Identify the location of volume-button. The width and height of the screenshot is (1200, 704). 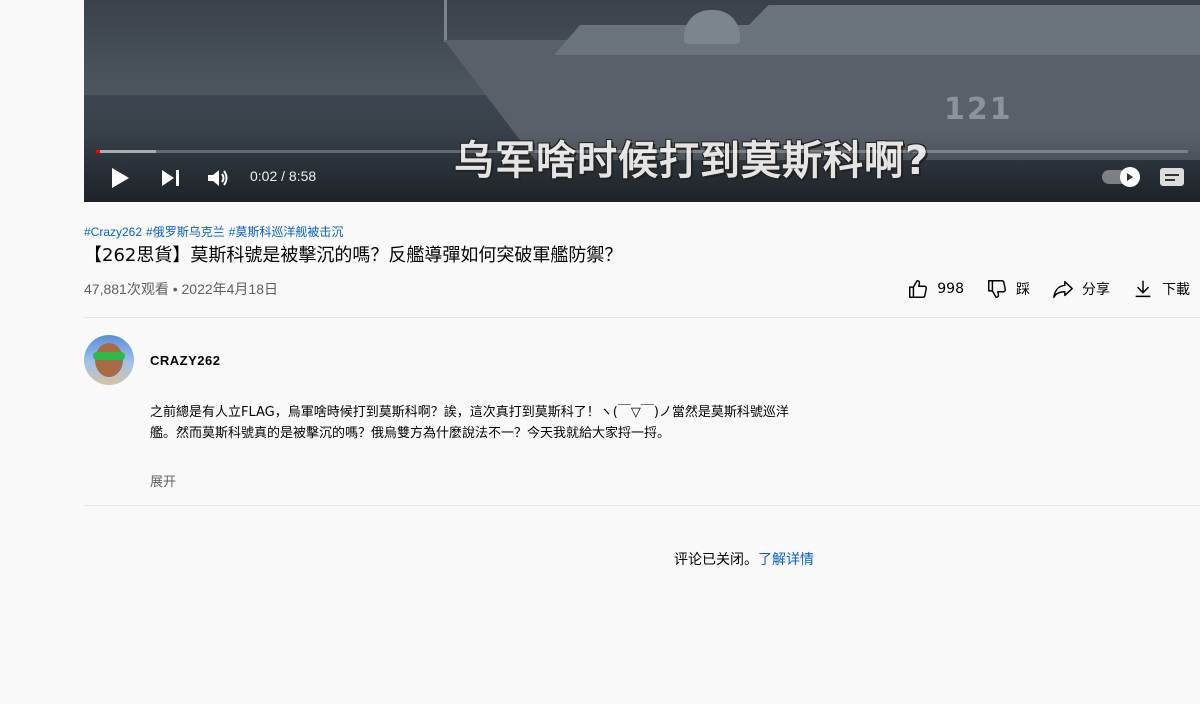
(219, 178).